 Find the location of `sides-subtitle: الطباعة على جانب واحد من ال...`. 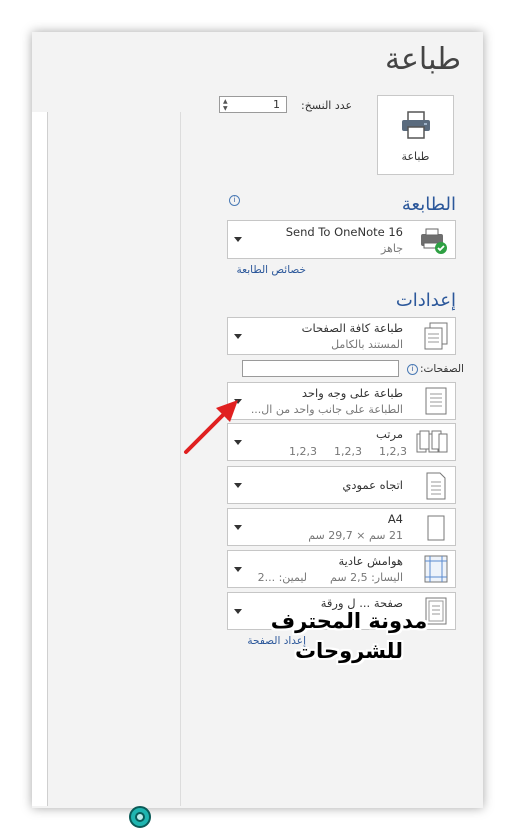

sides-subtitle: الطباعة على جانب واحد من ال... is located at coordinates (326, 409).